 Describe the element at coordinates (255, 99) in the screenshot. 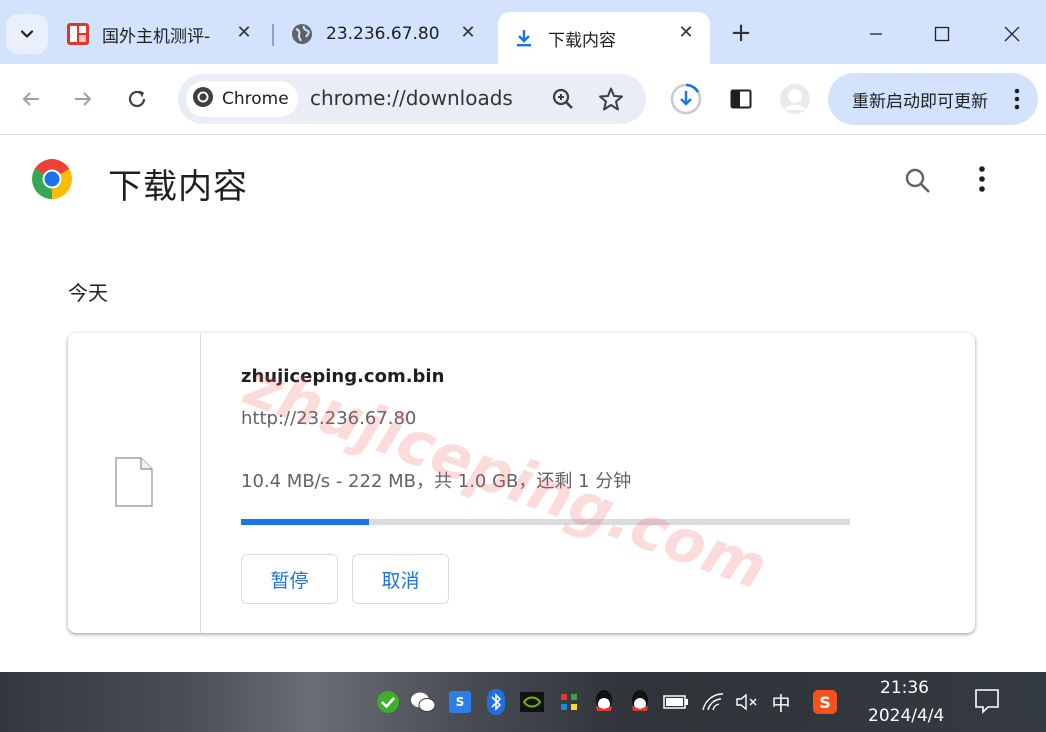

I see `chip-label: Chrome` at that location.